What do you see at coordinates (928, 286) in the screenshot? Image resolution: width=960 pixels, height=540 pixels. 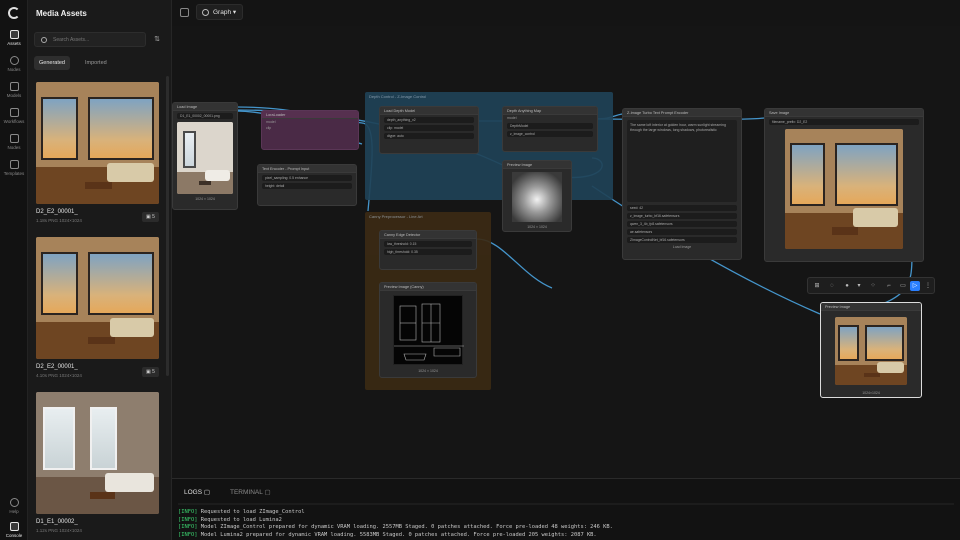 I see `more-icon: ⋮` at bounding box center [928, 286].